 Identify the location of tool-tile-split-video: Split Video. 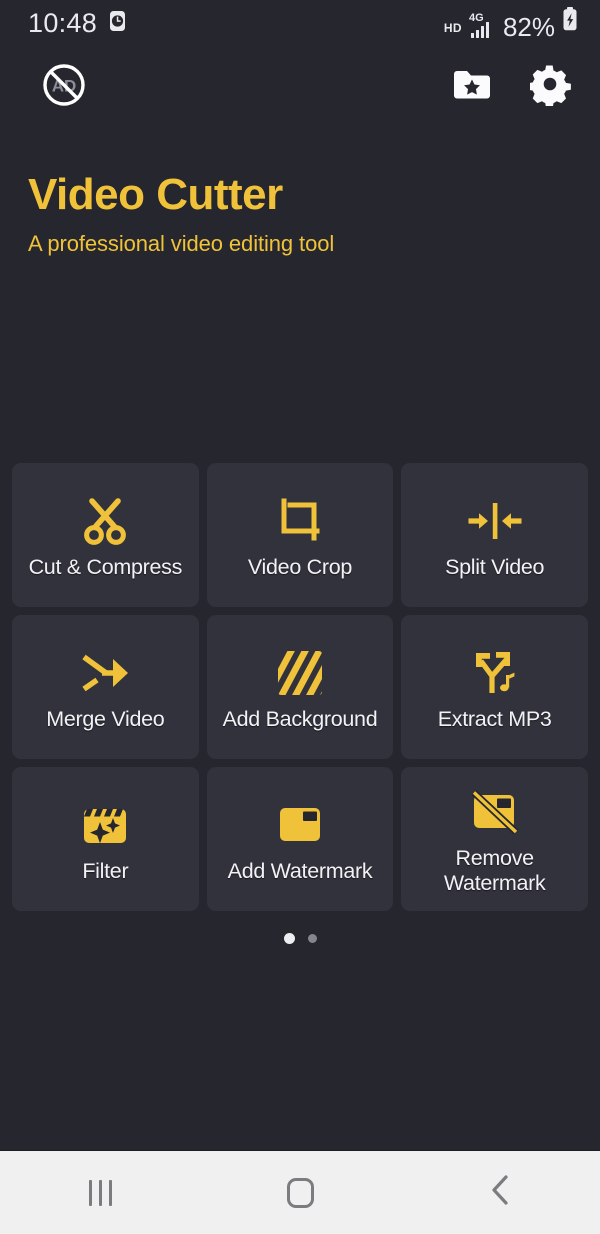
(494, 535).